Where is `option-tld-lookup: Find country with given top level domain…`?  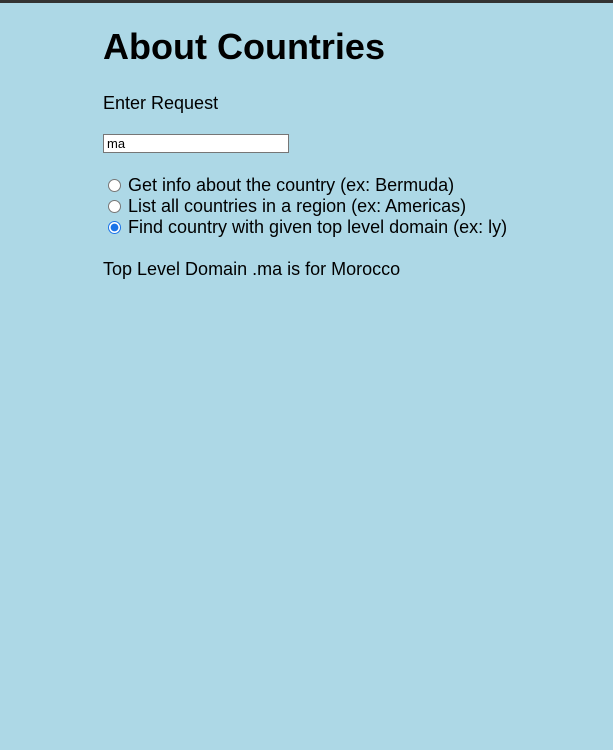
option-tld-lookup: Find country with given top level domain… is located at coordinates (305, 227).